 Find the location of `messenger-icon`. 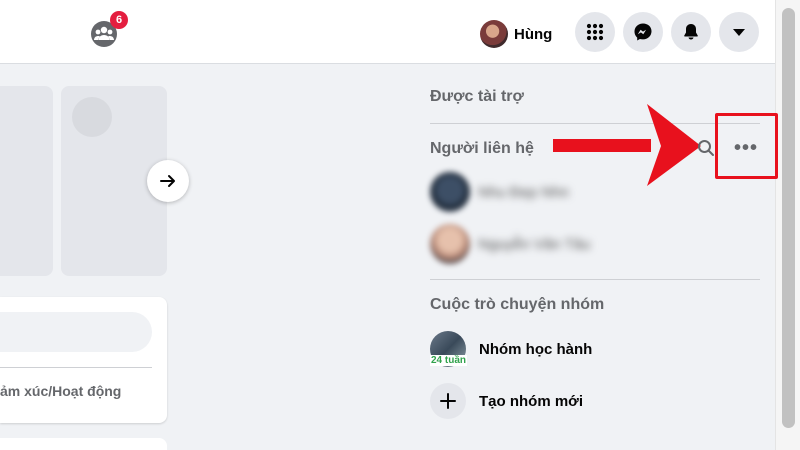

messenger-icon is located at coordinates (643, 32).